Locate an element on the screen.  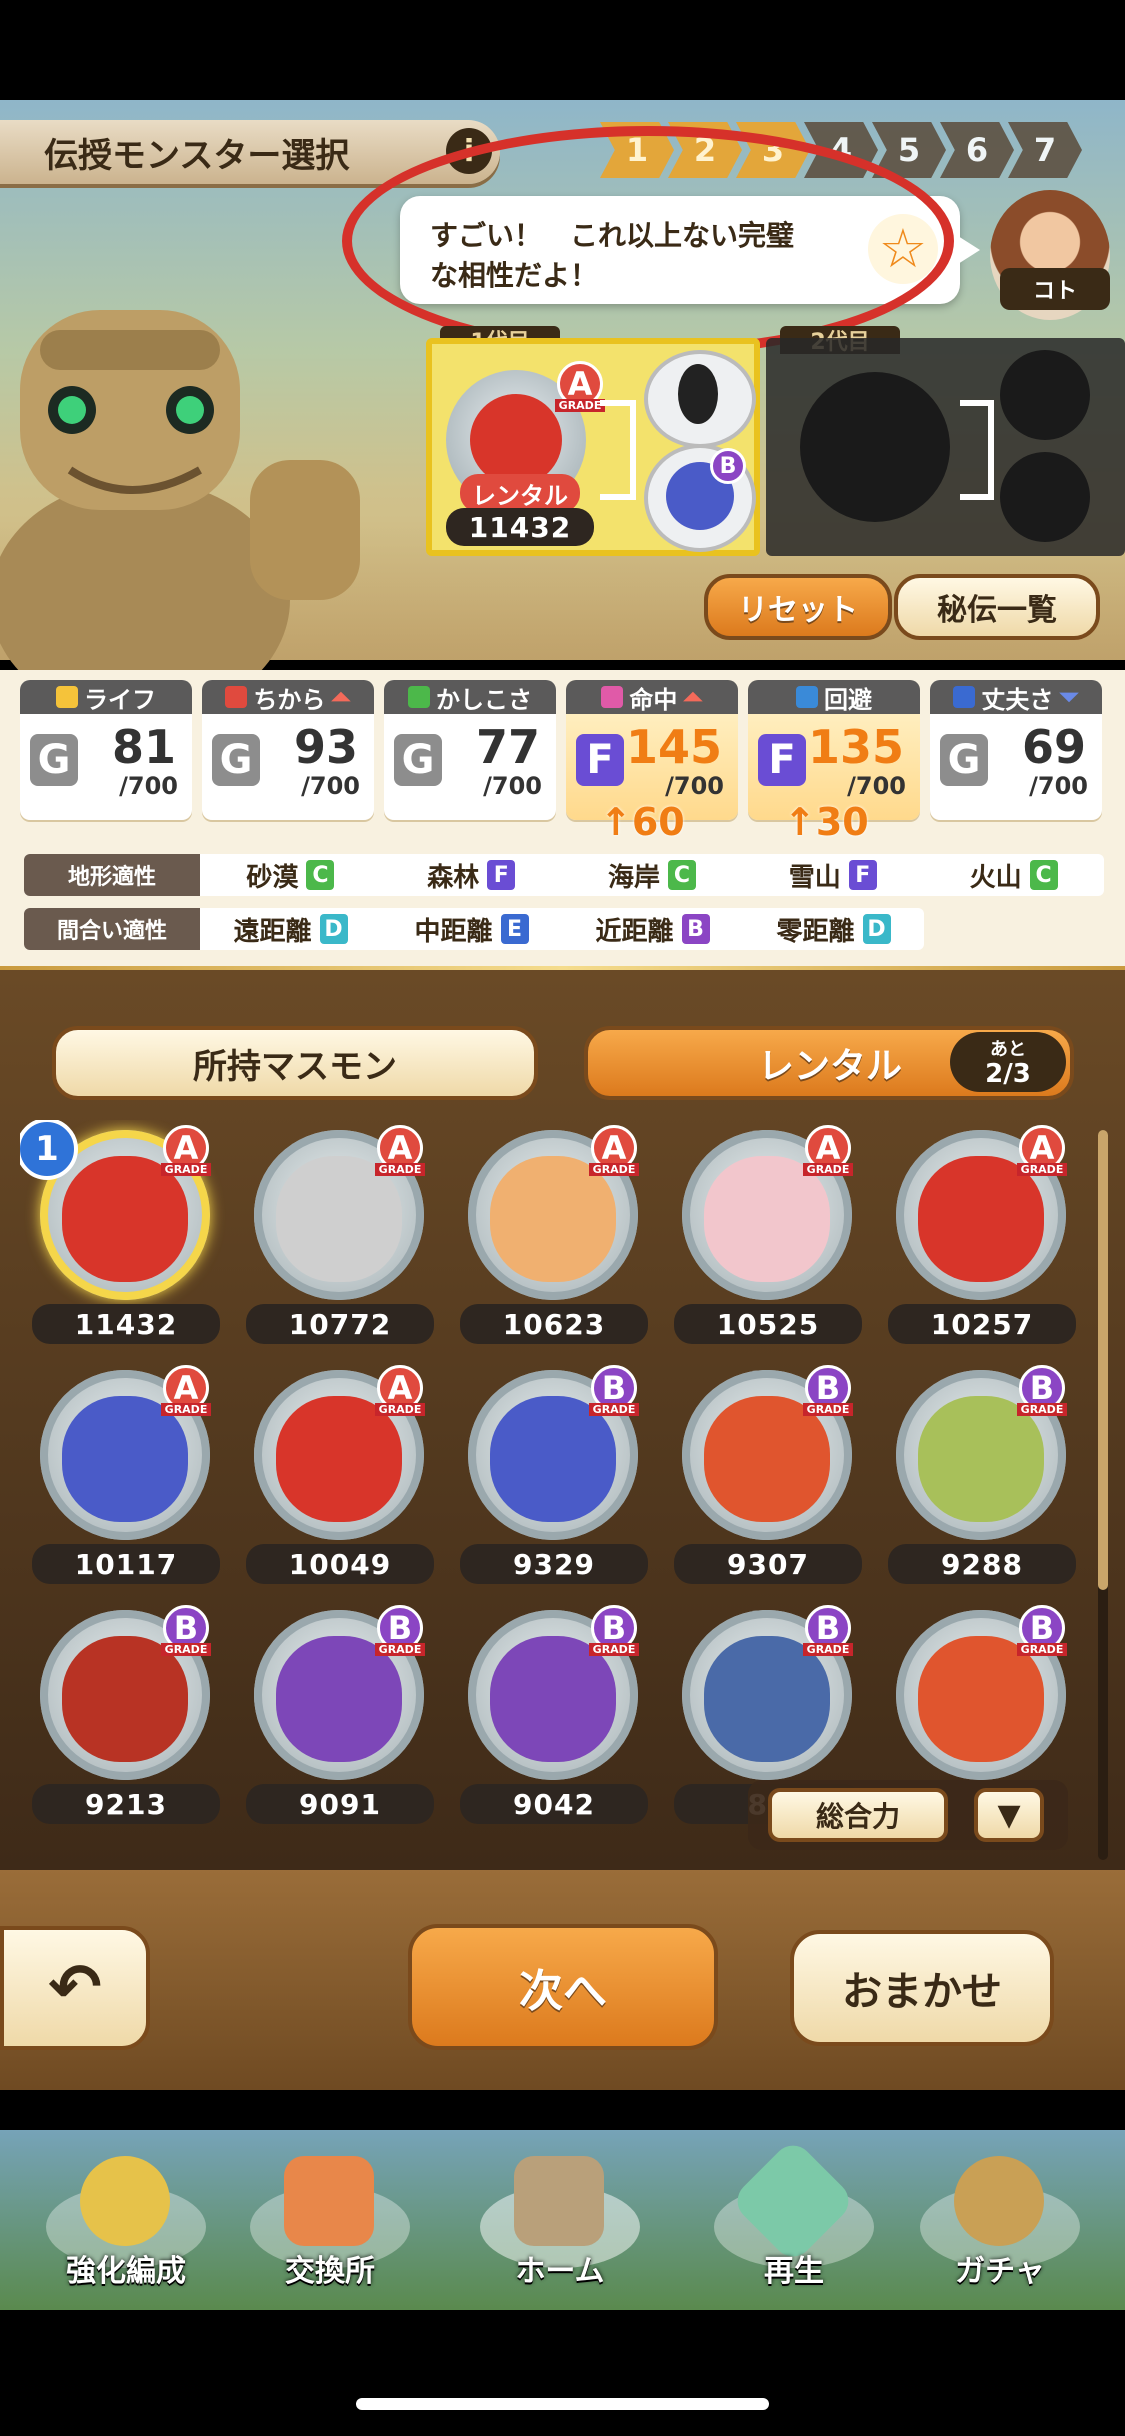
rental-remaining-badge: あと 2/3 is located at coordinates (1008, 1062).